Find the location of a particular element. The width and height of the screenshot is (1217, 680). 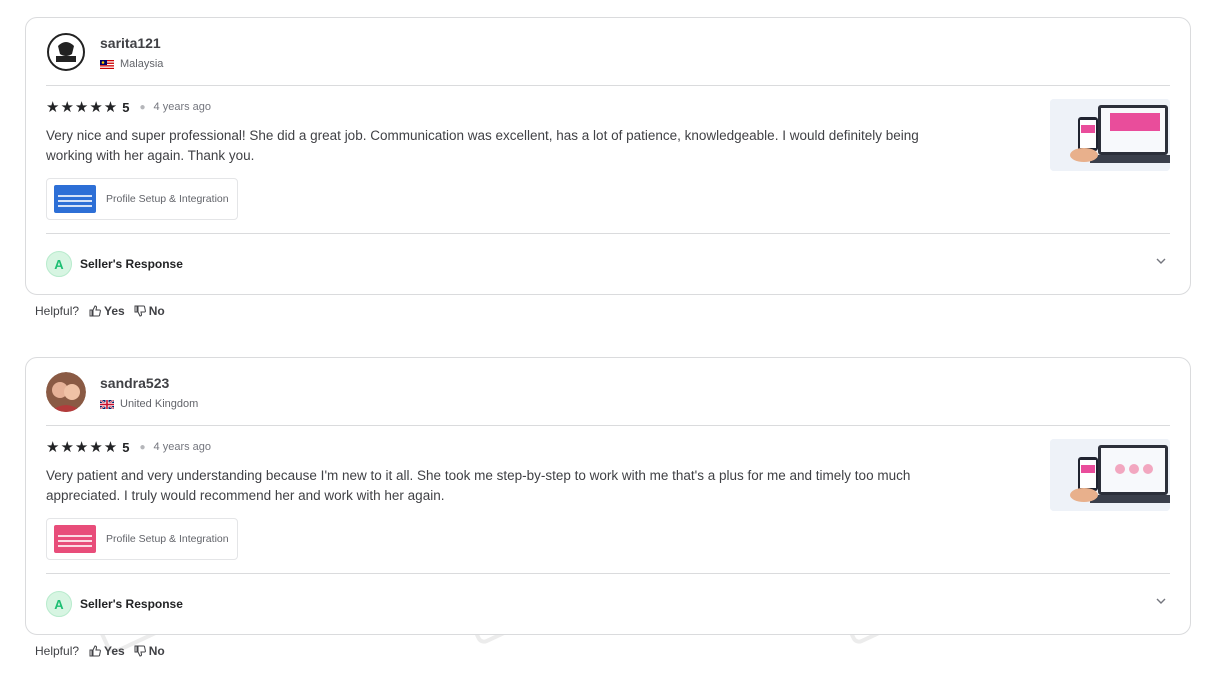

username: sarita121 is located at coordinates (130, 43).